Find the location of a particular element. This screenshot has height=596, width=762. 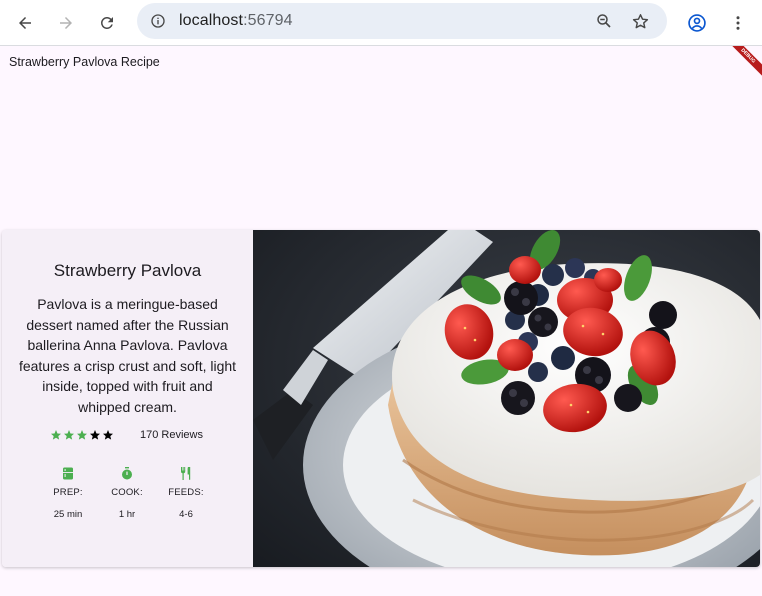

cook-info: COOK: 1 hr is located at coordinates (127, 493).